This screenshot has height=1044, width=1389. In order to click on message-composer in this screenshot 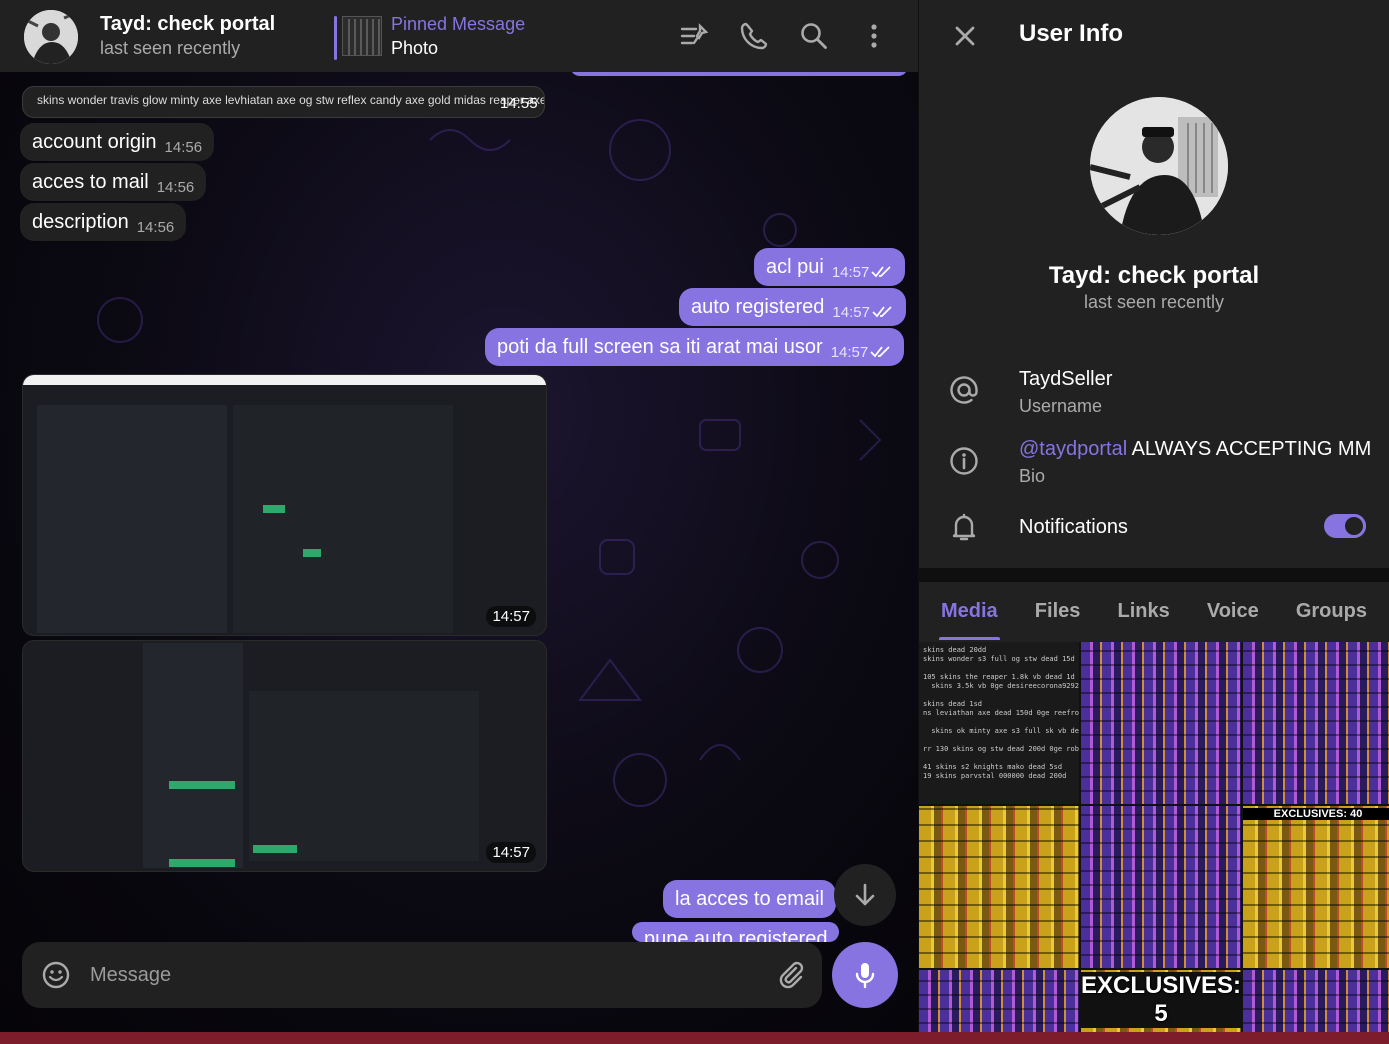, I will do `click(422, 975)`.